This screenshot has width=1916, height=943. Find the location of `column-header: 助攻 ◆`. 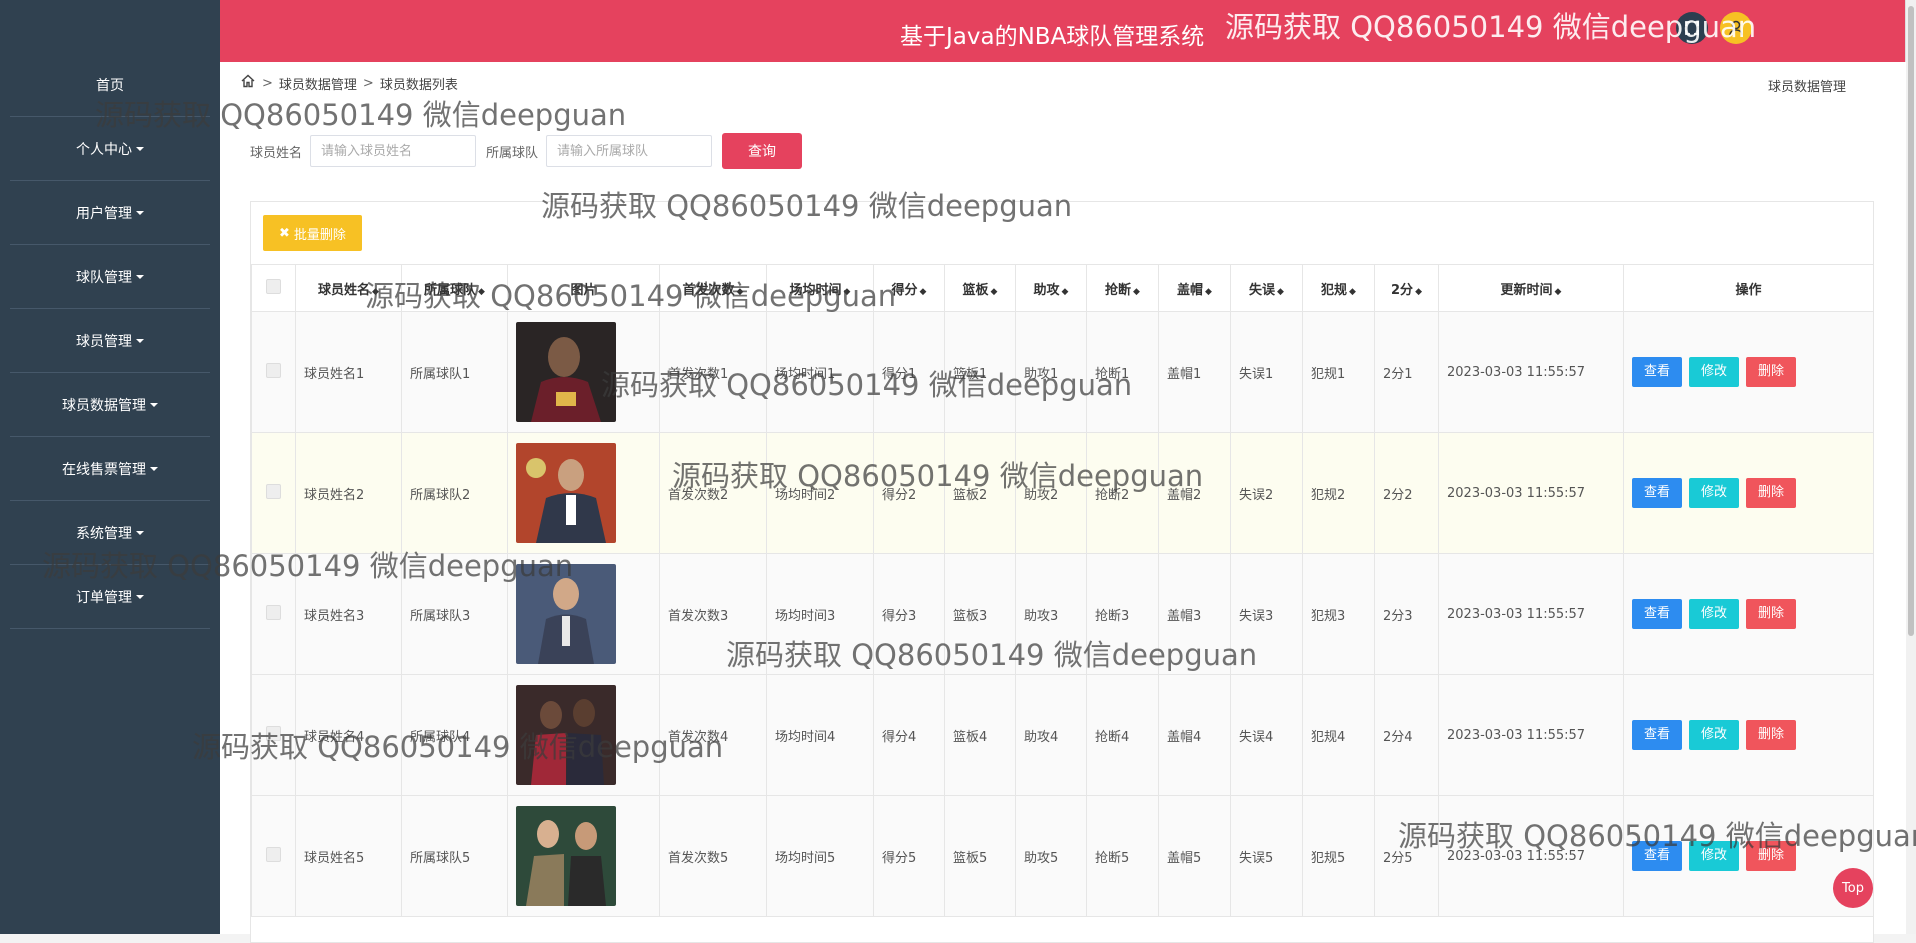

column-header: 助攻 ◆ is located at coordinates (1051, 288).